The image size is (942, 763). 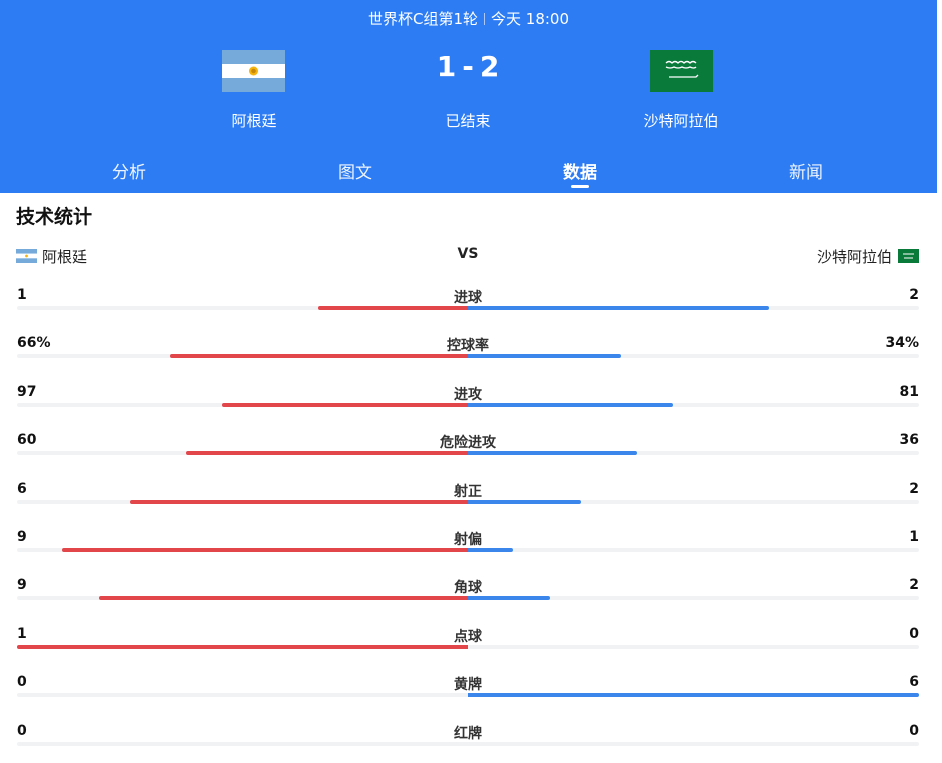 I want to click on tab-live-text: 图文, so click(x=355, y=170).